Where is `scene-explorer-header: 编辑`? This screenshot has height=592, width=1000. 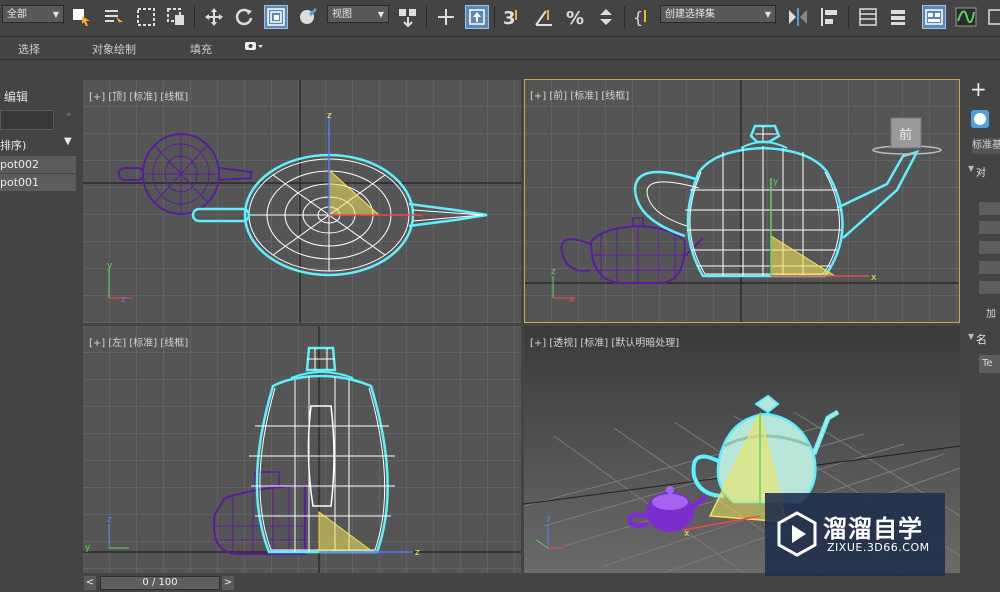 scene-explorer-header: 编辑 is located at coordinates (16, 97).